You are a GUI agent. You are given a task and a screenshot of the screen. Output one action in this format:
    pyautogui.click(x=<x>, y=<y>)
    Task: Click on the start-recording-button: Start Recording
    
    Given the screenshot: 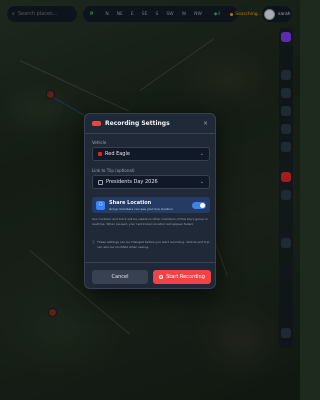 What is the action you would take?
    pyautogui.click(x=182, y=277)
    